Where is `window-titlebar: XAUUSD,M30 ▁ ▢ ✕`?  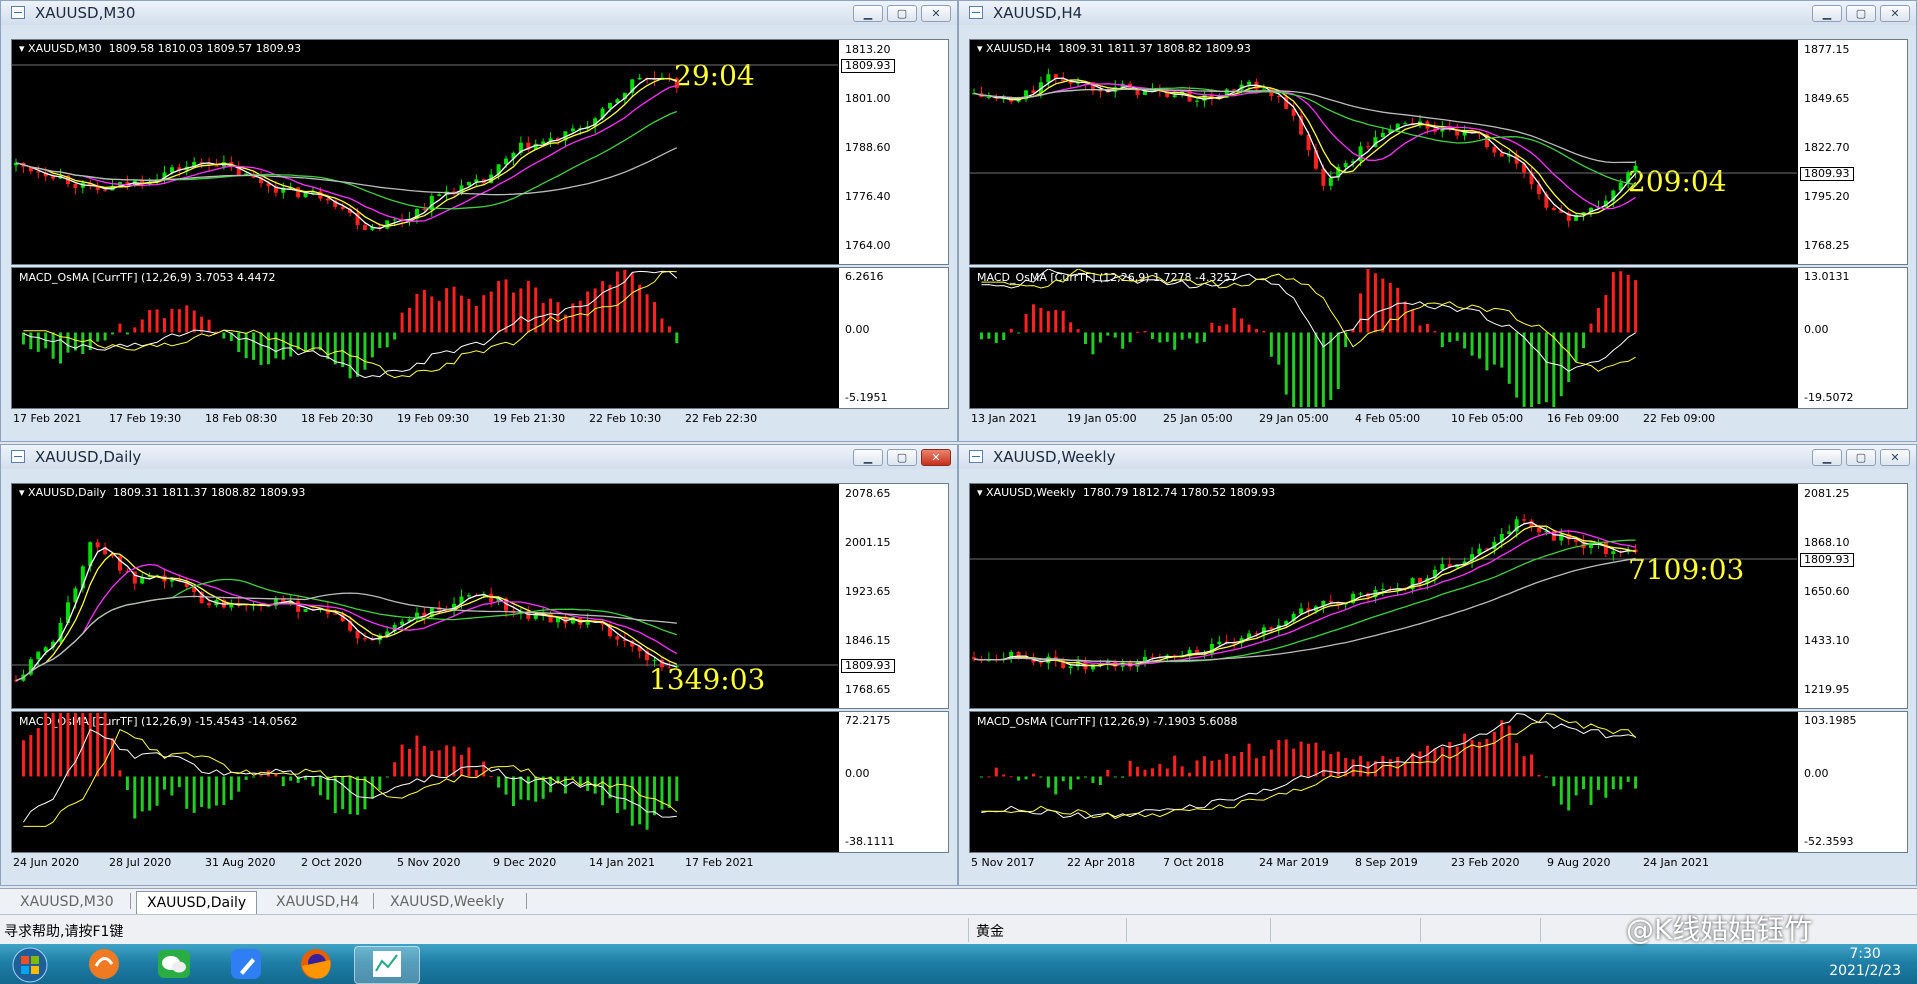
window-titlebar: XAUUSD,M30 ▁ ▢ ✕ is located at coordinates (479, 13).